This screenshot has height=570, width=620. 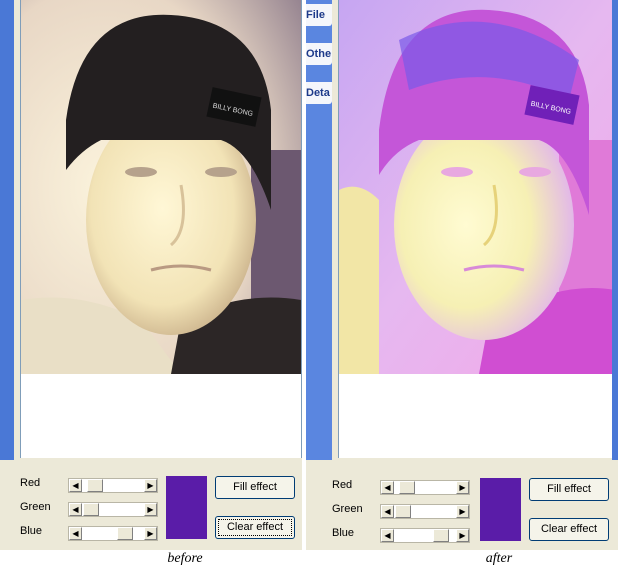 I want to click on tabs-strip: File Othe Deta, so click(x=319, y=230).